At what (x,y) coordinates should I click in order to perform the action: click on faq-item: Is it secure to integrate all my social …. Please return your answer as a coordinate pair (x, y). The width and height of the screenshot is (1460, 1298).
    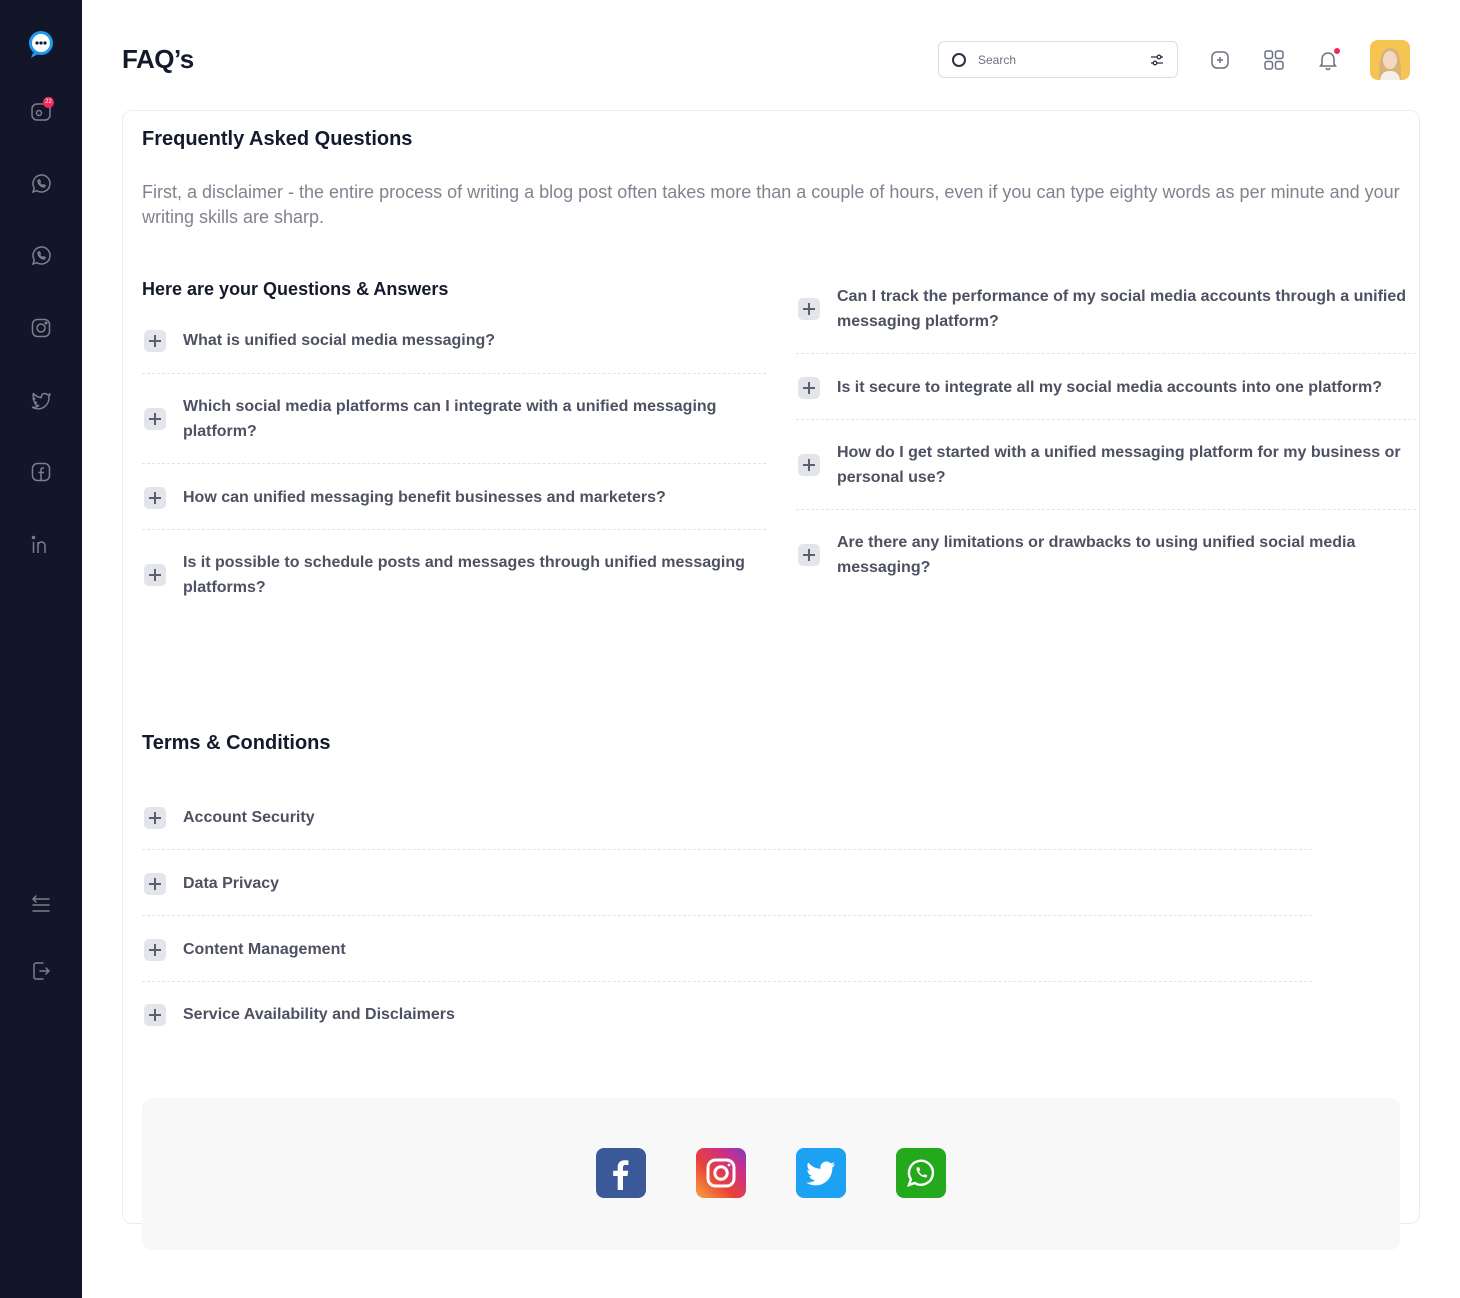
    Looking at the image, I should click on (1106, 387).